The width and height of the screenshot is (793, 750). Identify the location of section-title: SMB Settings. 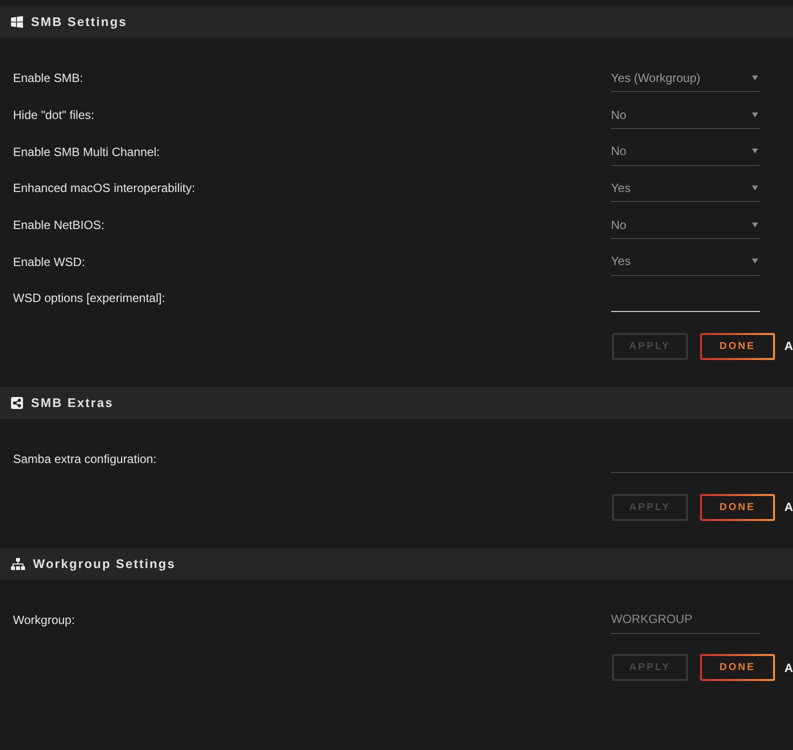
(79, 22).